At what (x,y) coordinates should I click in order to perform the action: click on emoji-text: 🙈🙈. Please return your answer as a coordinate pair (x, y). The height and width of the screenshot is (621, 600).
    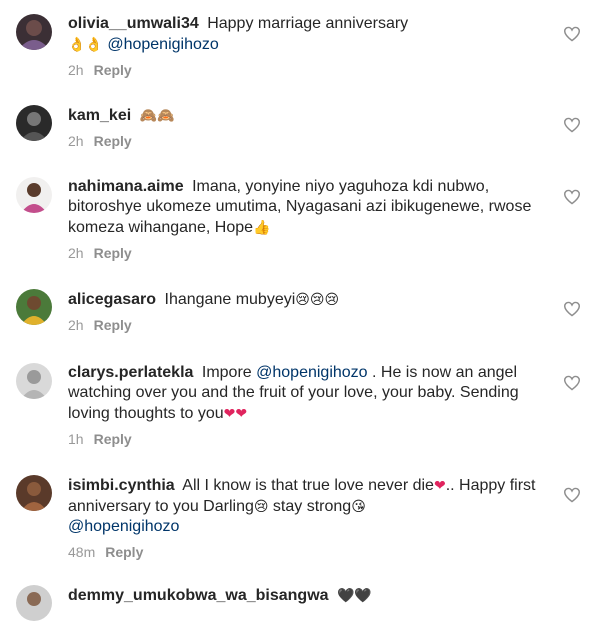
    Looking at the image, I should click on (157, 115).